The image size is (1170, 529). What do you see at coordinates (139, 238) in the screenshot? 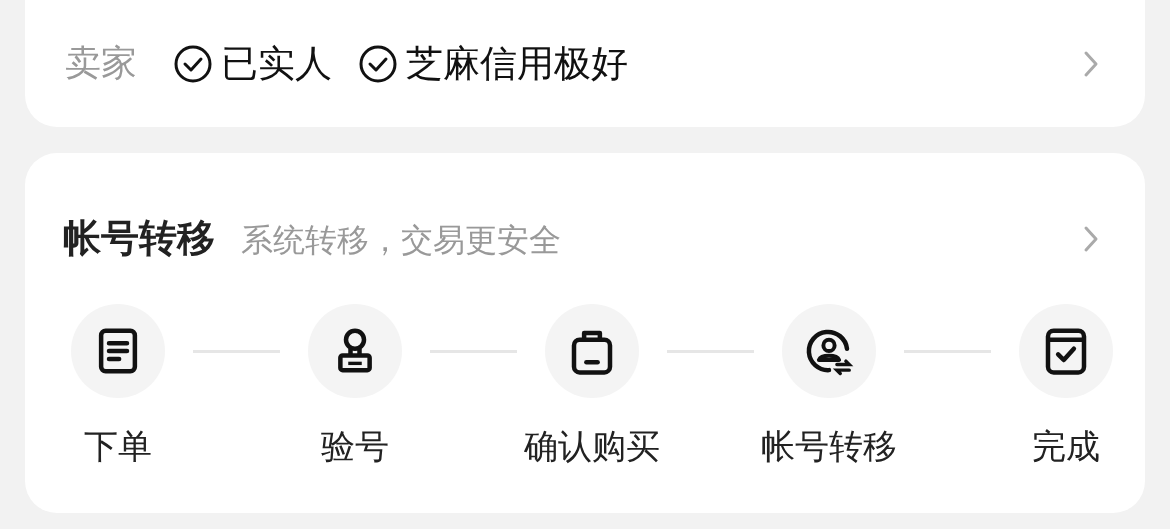
I see `section-title: 帐号转移` at bounding box center [139, 238].